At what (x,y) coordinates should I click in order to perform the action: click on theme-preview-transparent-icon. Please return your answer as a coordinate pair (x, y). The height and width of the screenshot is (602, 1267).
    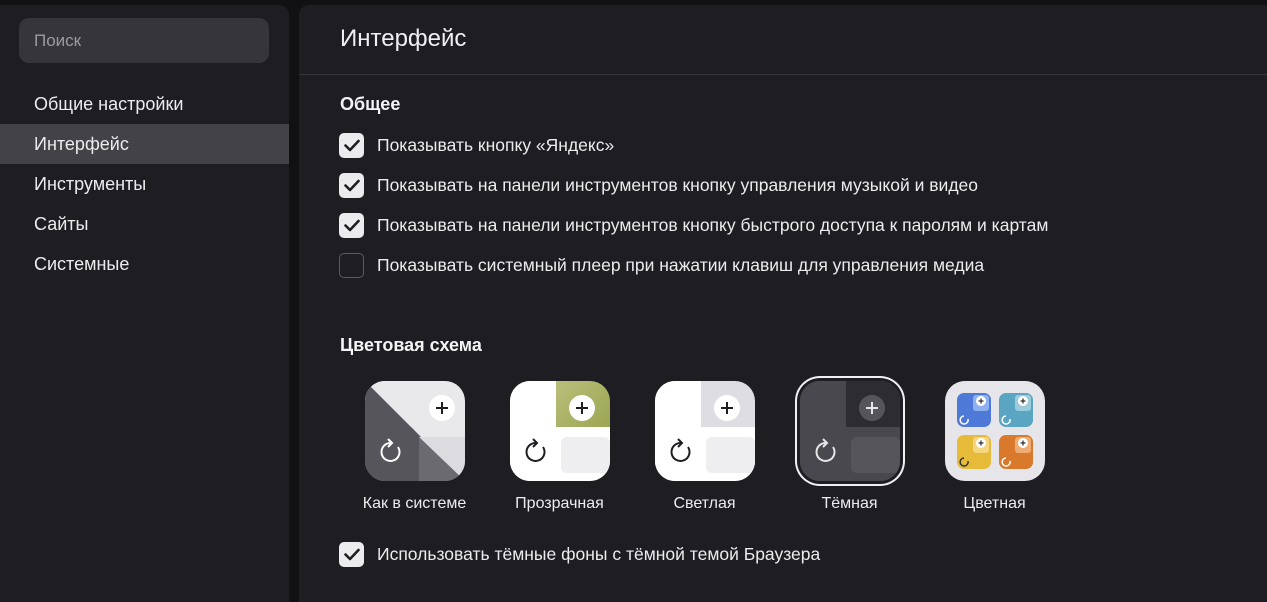
    Looking at the image, I should click on (559, 431).